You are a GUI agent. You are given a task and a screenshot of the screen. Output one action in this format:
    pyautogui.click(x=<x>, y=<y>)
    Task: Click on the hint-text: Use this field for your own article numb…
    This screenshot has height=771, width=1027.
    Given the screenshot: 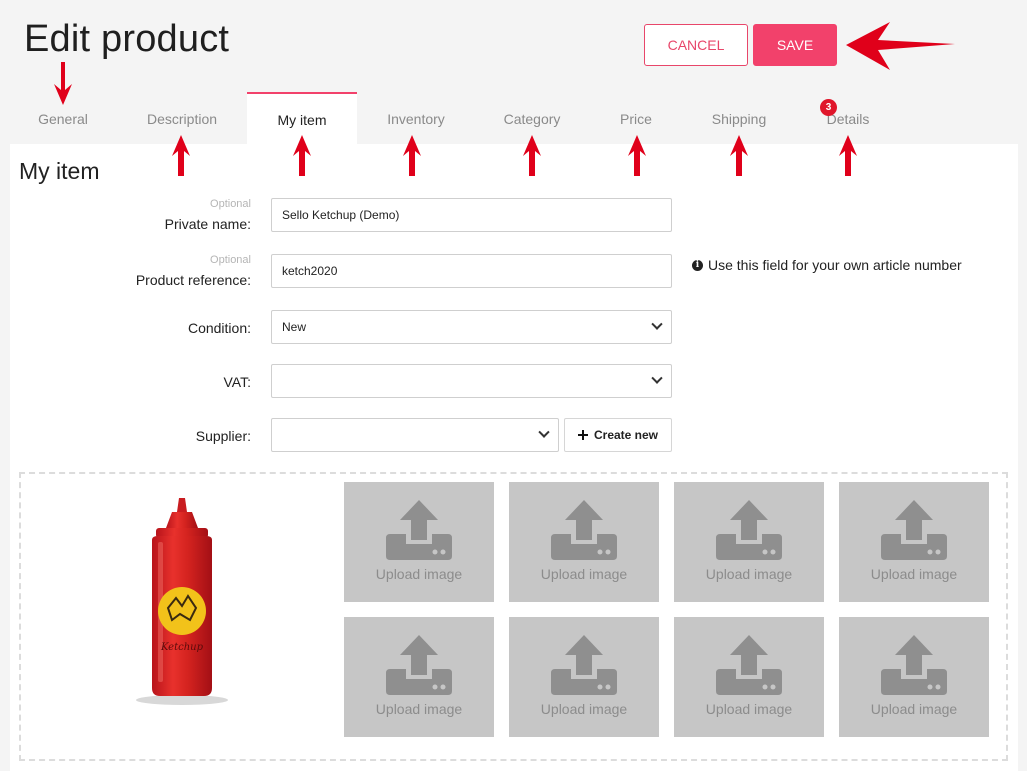 What is the action you would take?
    pyautogui.click(x=835, y=265)
    